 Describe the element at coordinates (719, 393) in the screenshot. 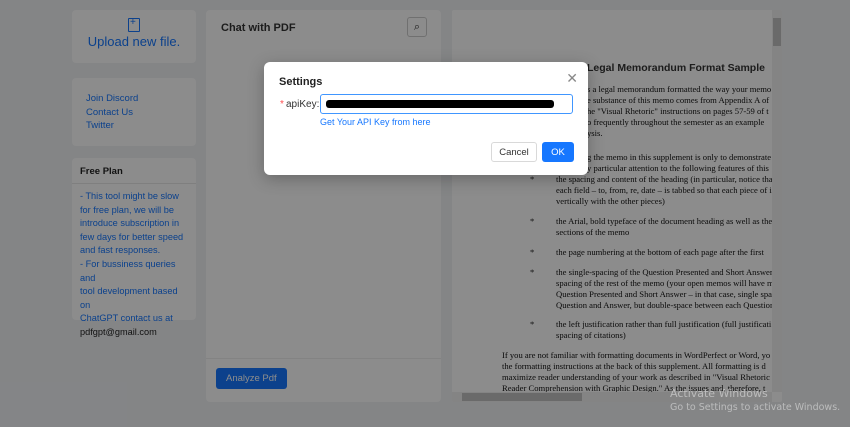

I see `activate-windows-title: Activate Windows` at that location.